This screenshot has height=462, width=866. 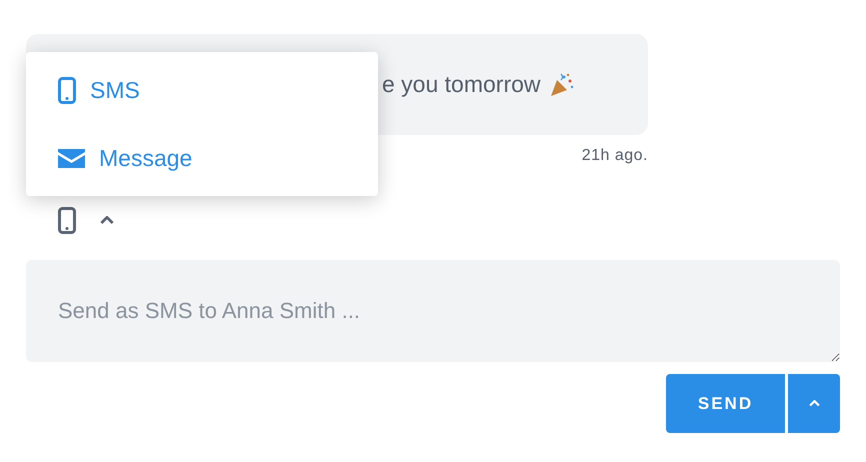 I want to click on send-button: SEND, so click(x=725, y=403).